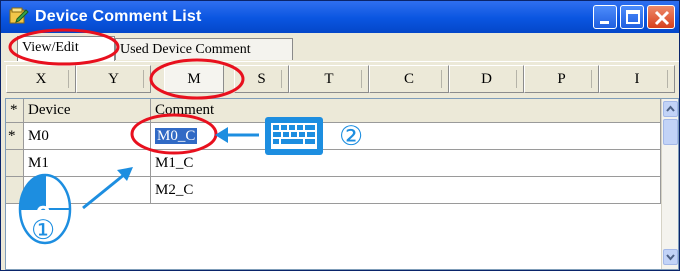  I want to click on keyboard-icon, so click(294, 136).